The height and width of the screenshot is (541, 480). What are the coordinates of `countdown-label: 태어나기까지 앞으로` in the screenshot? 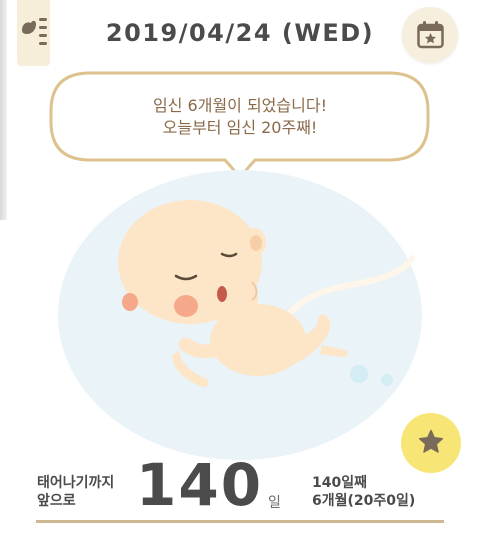 It's located at (75, 492).